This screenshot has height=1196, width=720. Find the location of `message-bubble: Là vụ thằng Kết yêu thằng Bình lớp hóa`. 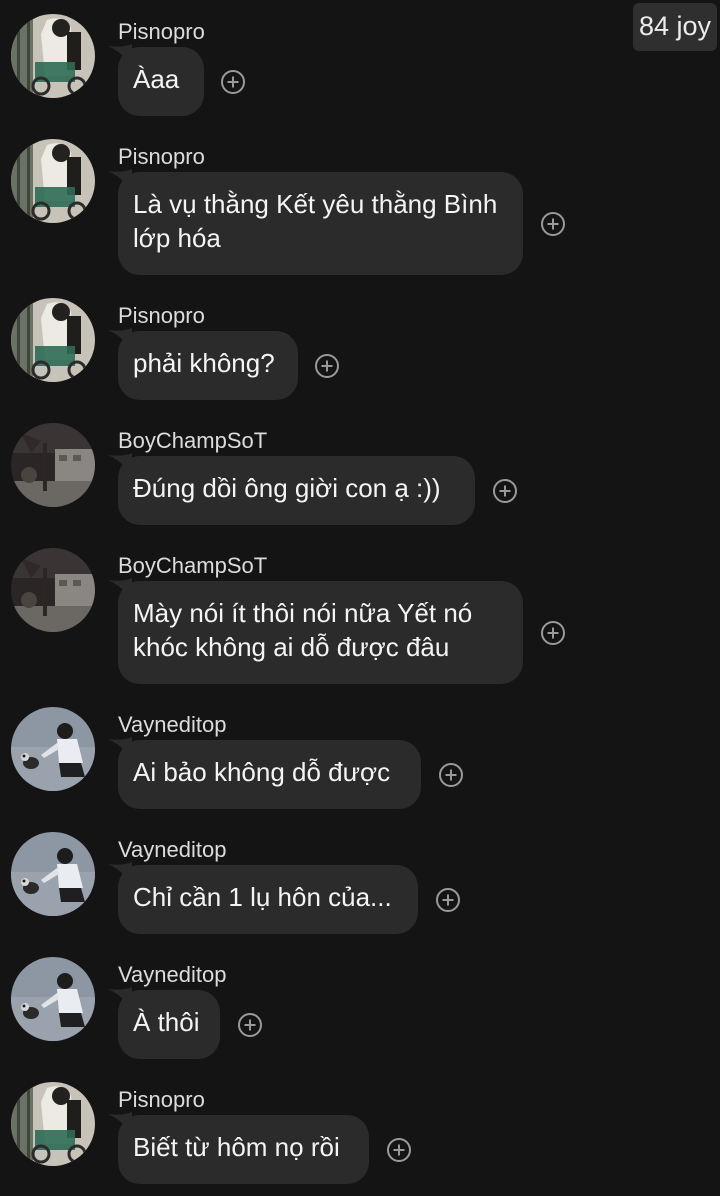

message-bubble: Là vụ thằng Kết yêu thằng Bình lớp hóa is located at coordinates (320, 223).